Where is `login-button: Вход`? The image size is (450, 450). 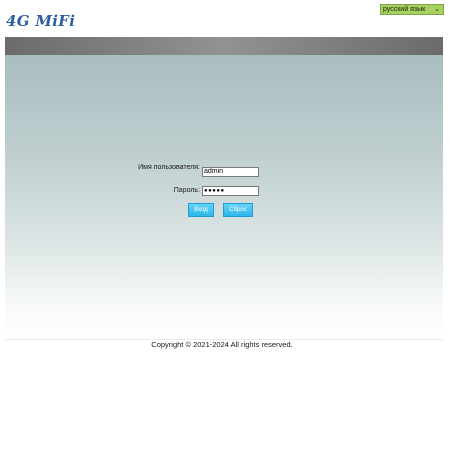
login-button: Вход is located at coordinates (201, 210).